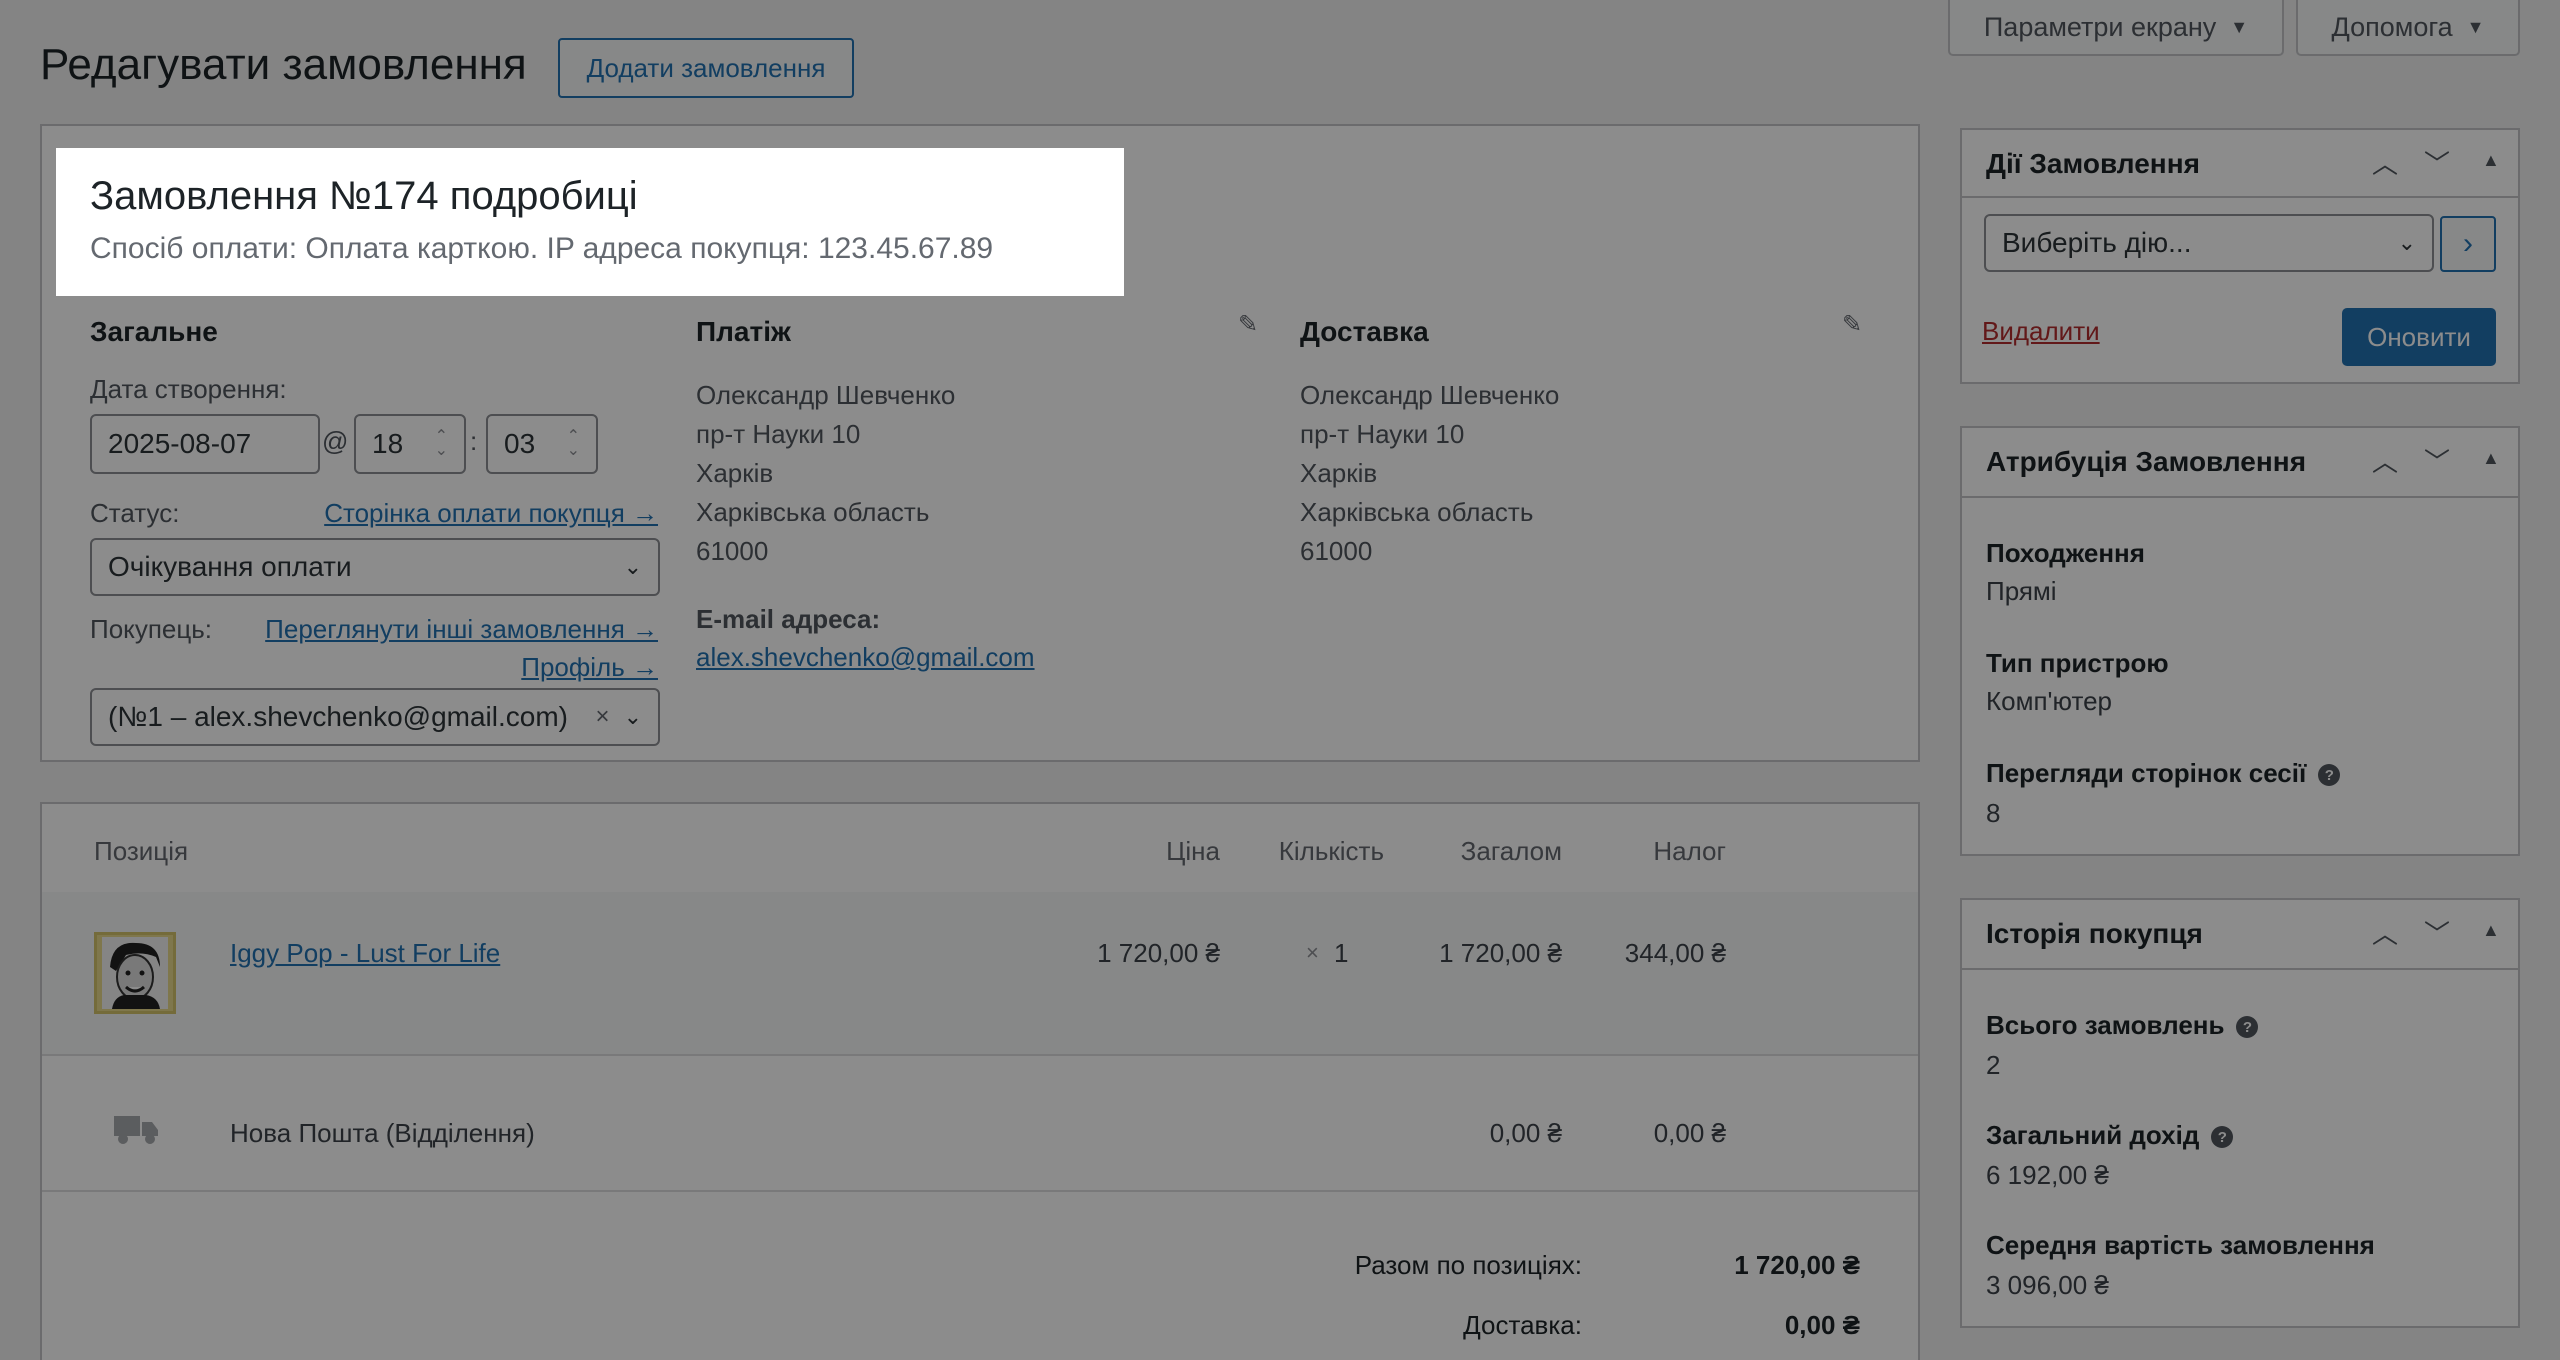  What do you see at coordinates (542, 444) in the screenshot?
I see `minute-input: 03 ⌃ ⌄` at bounding box center [542, 444].